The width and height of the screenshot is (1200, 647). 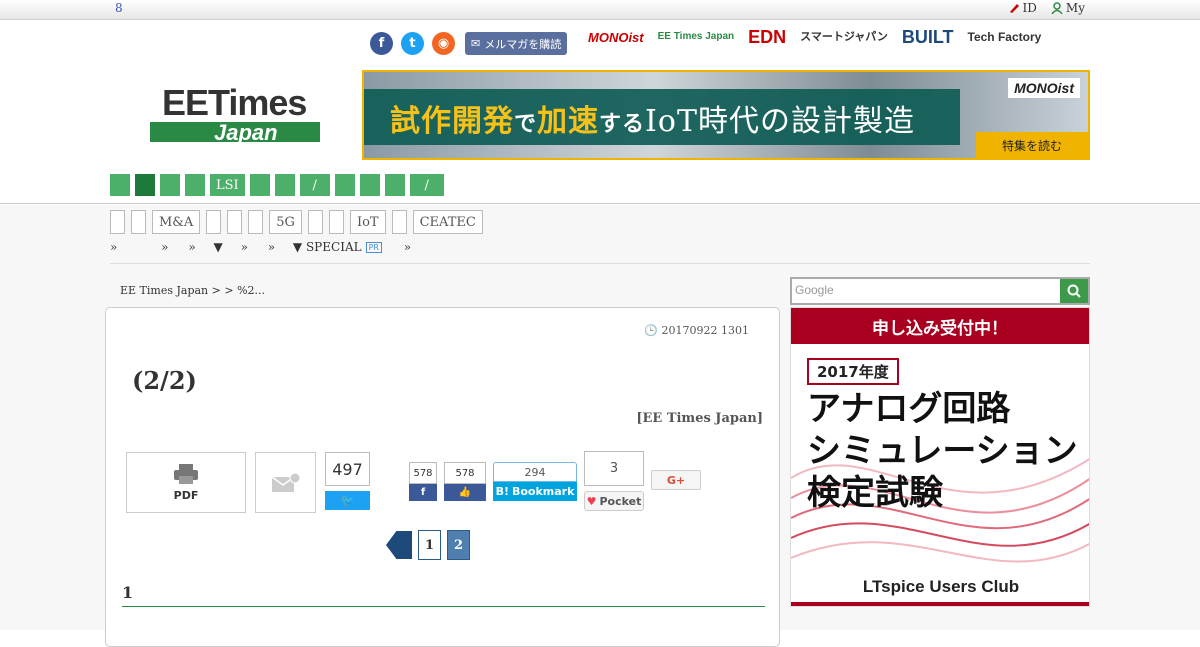 What do you see at coordinates (476, 43) in the screenshot?
I see `mail-icon: ✉` at bounding box center [476, 43].